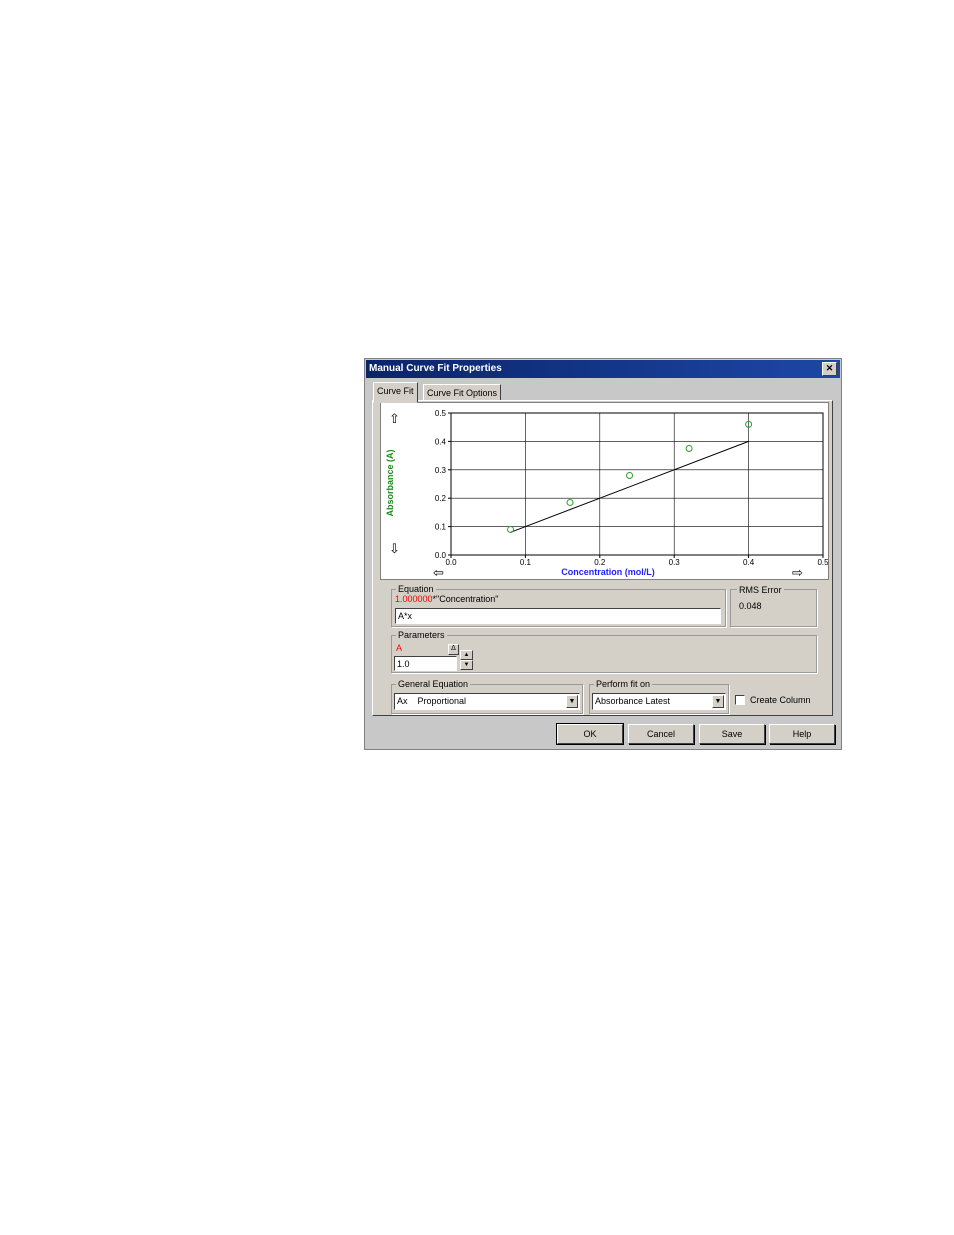 This screenshot has height=1235, width=954. Describe the element at coordinates (740, 700) in the screenshot. I see `create-column-checkbox` at that location.